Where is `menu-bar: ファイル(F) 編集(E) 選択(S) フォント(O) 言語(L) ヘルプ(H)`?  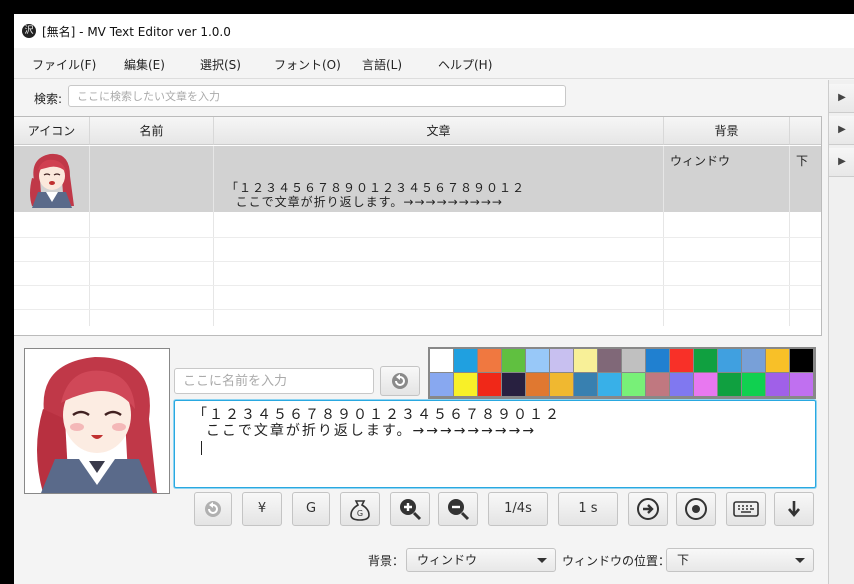
menu-bar: ファイル(F) 編集(E) 選択(S) フォント(O) 言語(L) ヘルプ(H) is located at coordinates (434, 63).